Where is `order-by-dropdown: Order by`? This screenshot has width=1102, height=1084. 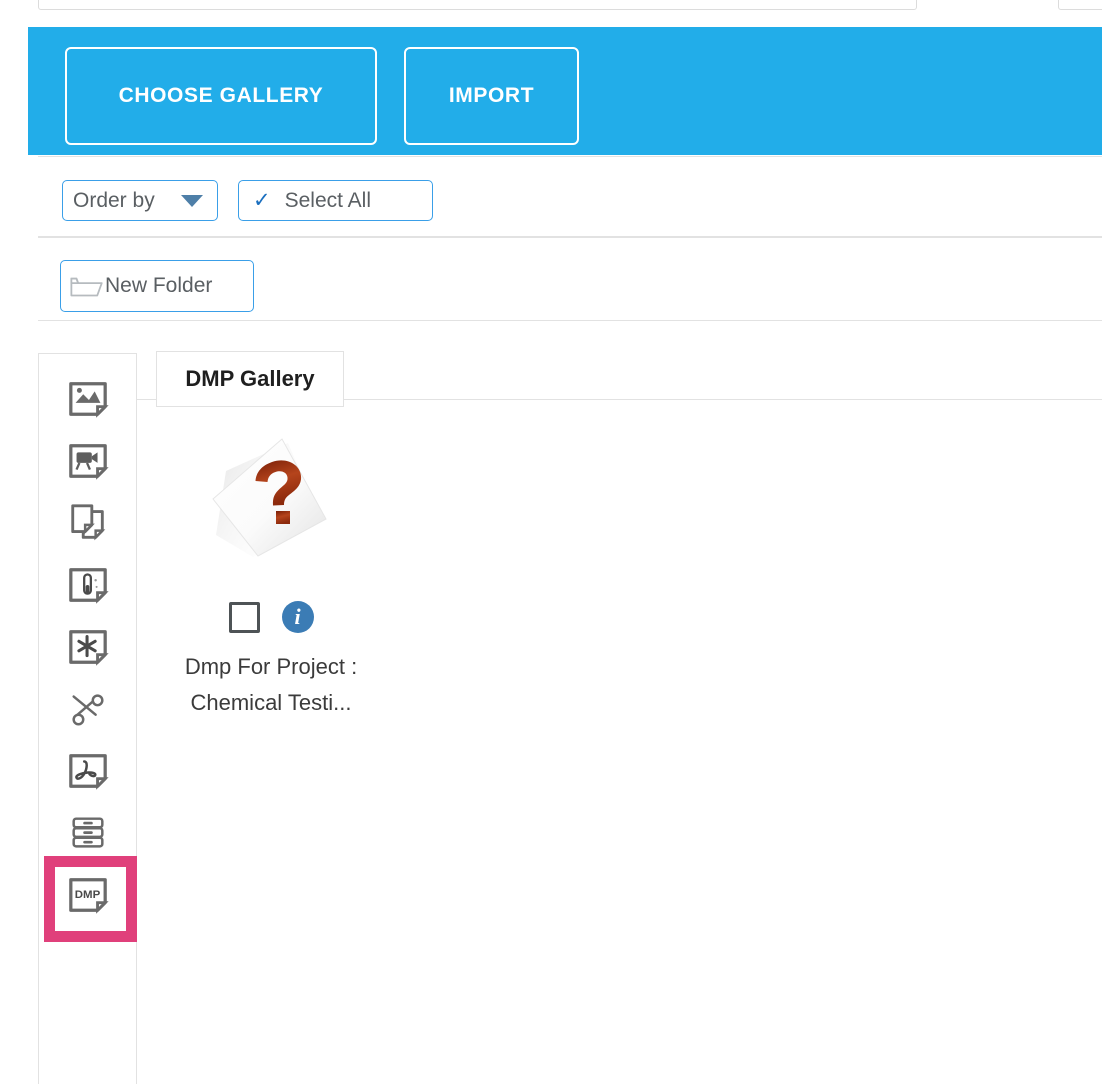 order-by-dropdown: Order by is located at coordinates (140, 200).